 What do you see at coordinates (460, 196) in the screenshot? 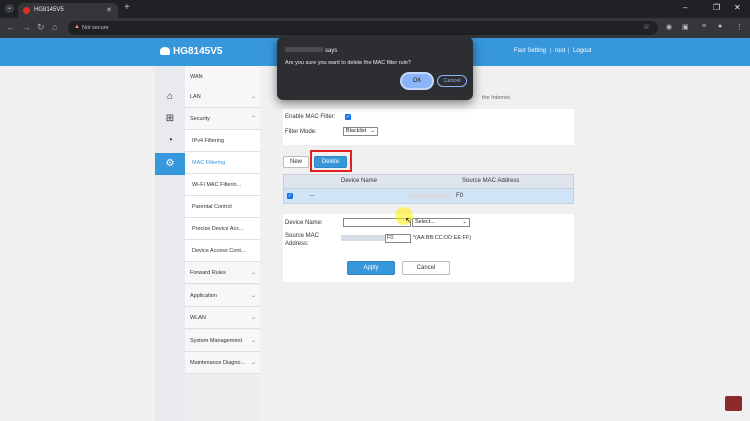
I see `row-mac-address: F0` at bounding box center [460, 196].